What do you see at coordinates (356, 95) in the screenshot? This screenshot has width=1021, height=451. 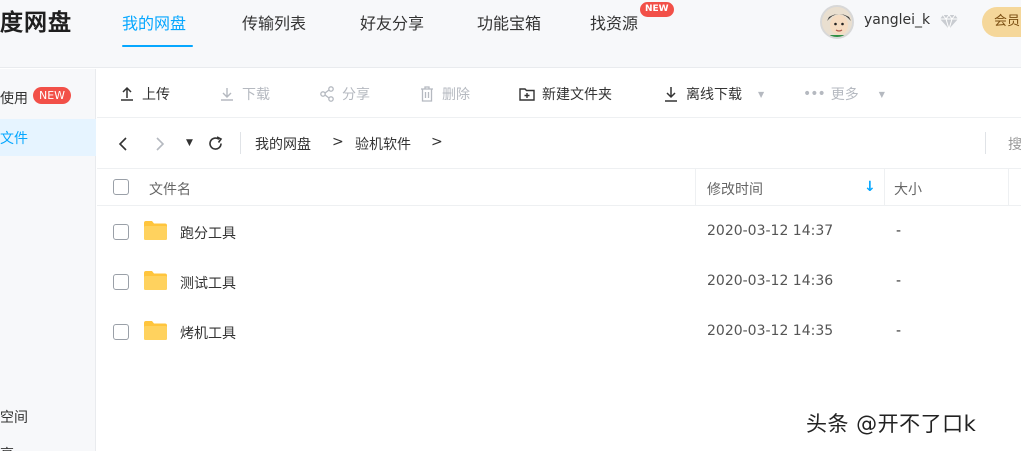 I see `share-label: 分享` at bounding box center [356, 95].